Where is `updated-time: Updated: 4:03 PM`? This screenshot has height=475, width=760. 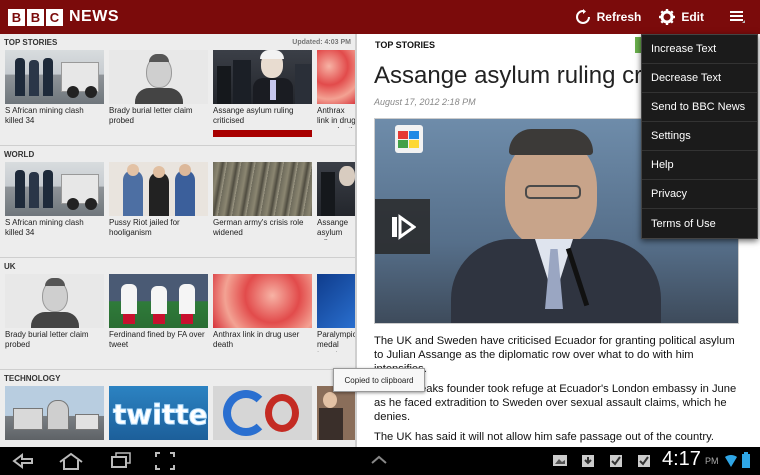 updated-time: Updated: 4:03 PM is located at coordinates (321, 42).